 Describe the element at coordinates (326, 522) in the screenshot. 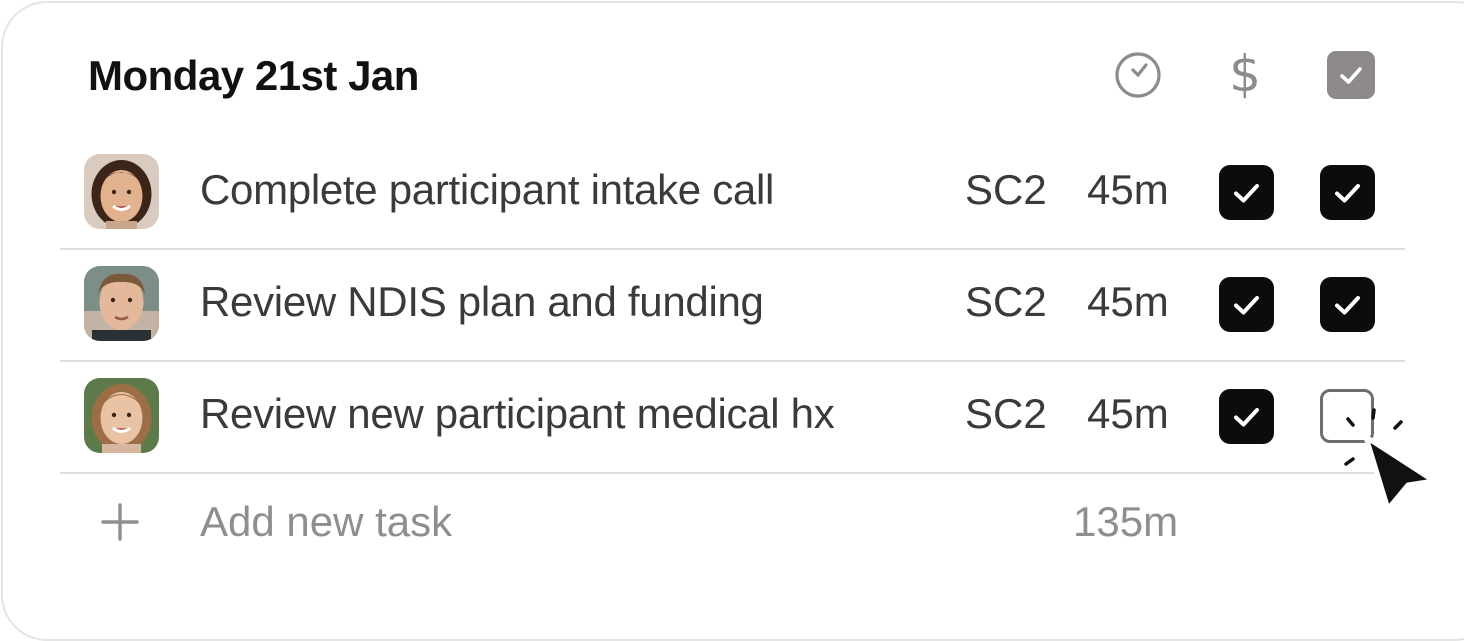

I see `add-task-label: Add new task` at that location.